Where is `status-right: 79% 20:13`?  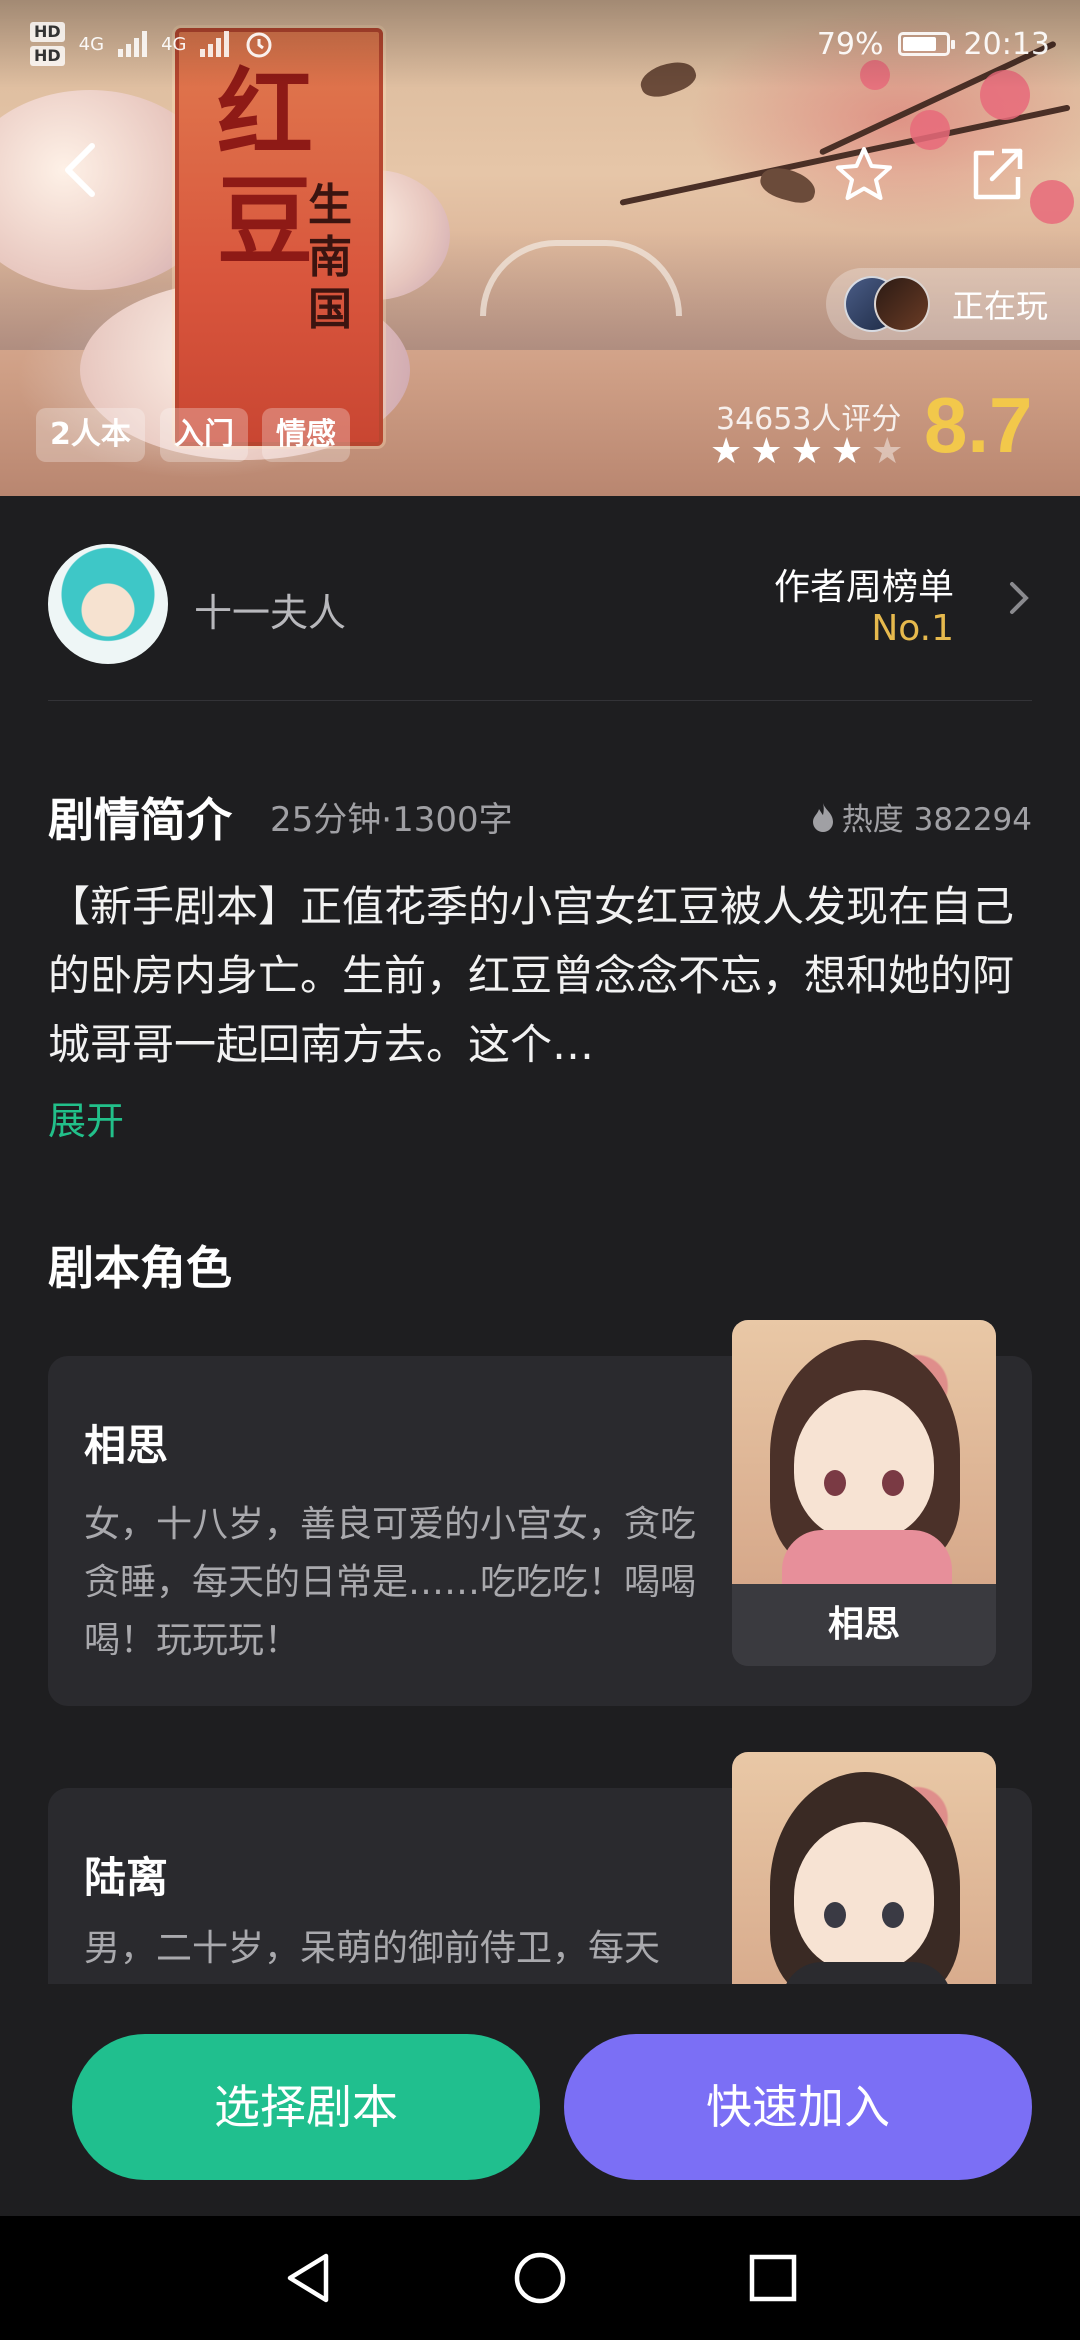
status-right: 79% 20:13 is located at coordinates (933, 44).